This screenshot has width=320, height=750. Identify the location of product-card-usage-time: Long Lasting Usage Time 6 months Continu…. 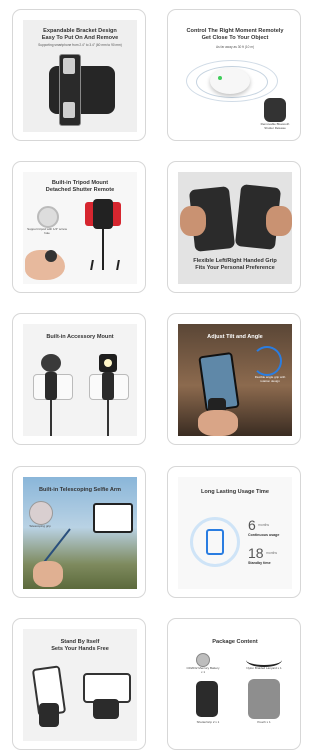
(234, 532).